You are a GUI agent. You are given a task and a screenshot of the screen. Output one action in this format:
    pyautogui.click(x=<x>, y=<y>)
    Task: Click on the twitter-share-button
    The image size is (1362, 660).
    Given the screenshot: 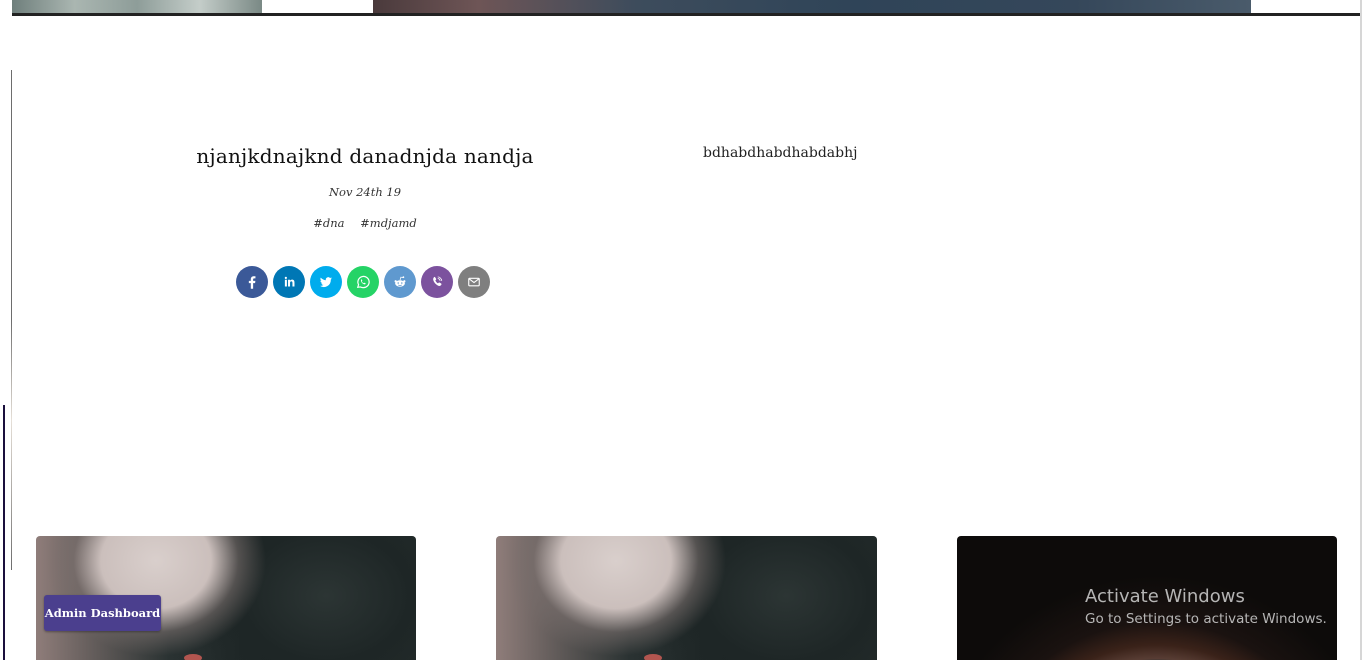 What is the action you would take?
    pyautogui.click(x=326, y=282)
    